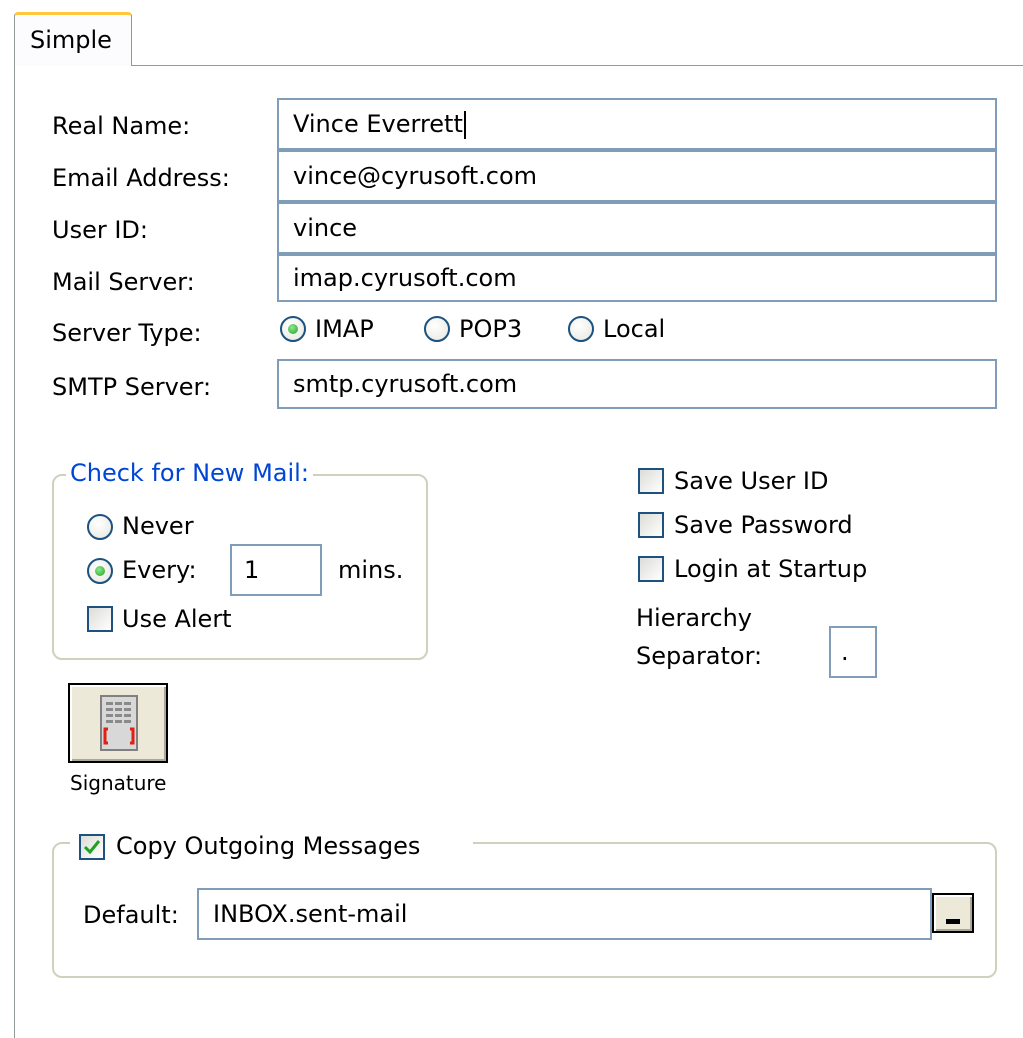 The width and height of the screenshot is (1023, 1038). What do you see at coordinates (121, 126) in the screenshot?
I see `real-name-label: Real Name:` at bounding box center [121, 126].